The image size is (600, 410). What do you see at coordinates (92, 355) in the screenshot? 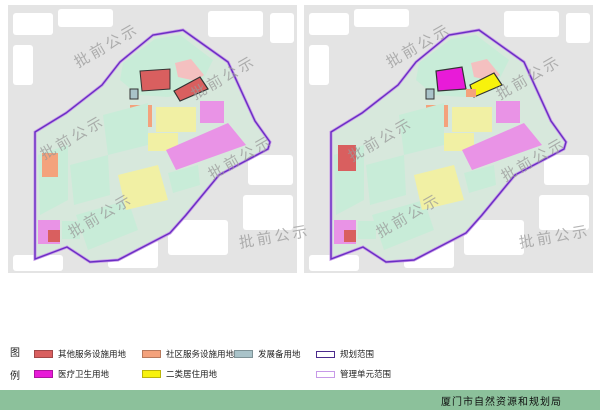
I see `legend-label: 其他服务设施用地` at bounding box center [92, 355].